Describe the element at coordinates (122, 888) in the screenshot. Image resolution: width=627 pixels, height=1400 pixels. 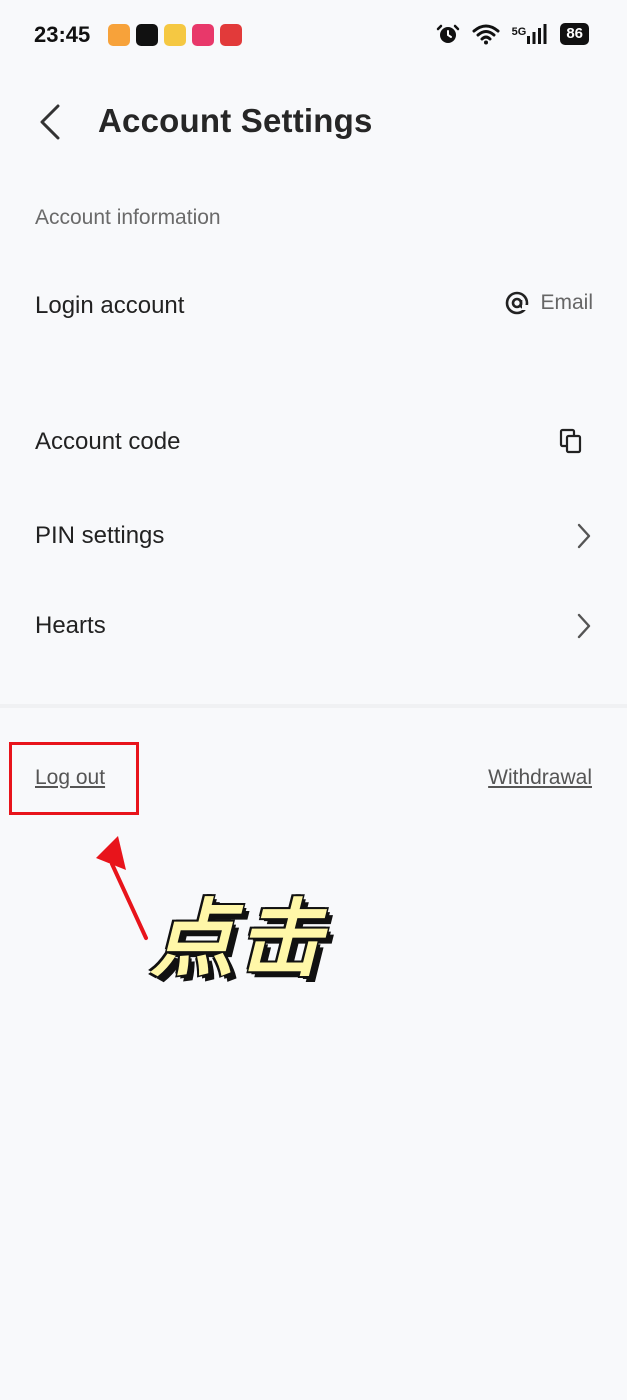
I see `annotation-arrow-icon` at that location.